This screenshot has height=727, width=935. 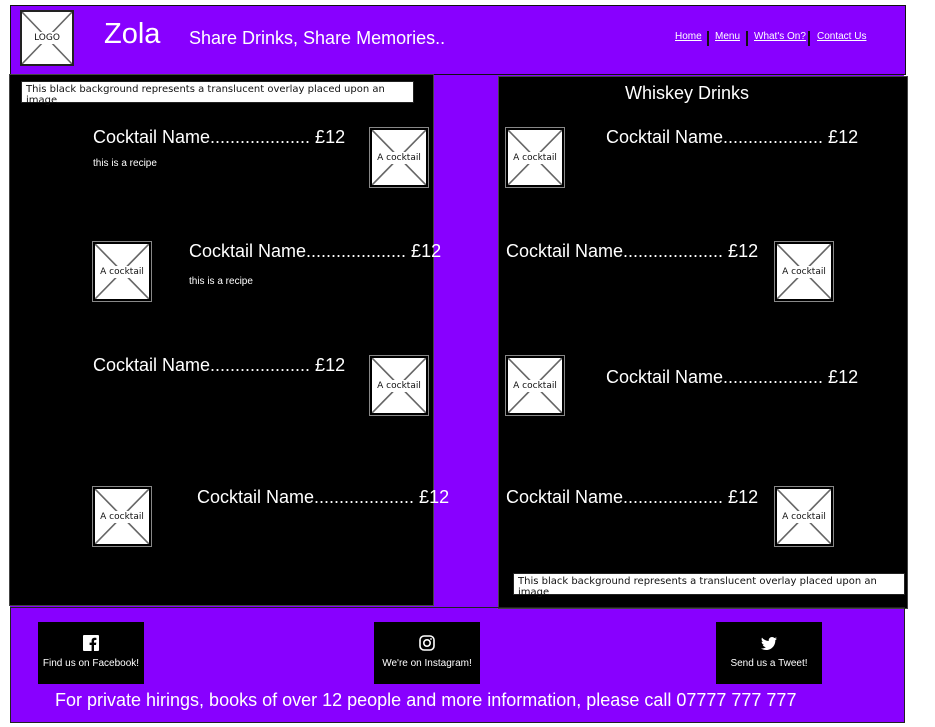 What do you see at coordinates (688, 36) in the screenshot?
I see `nav-home: Home` at bounding box center [688, 36].